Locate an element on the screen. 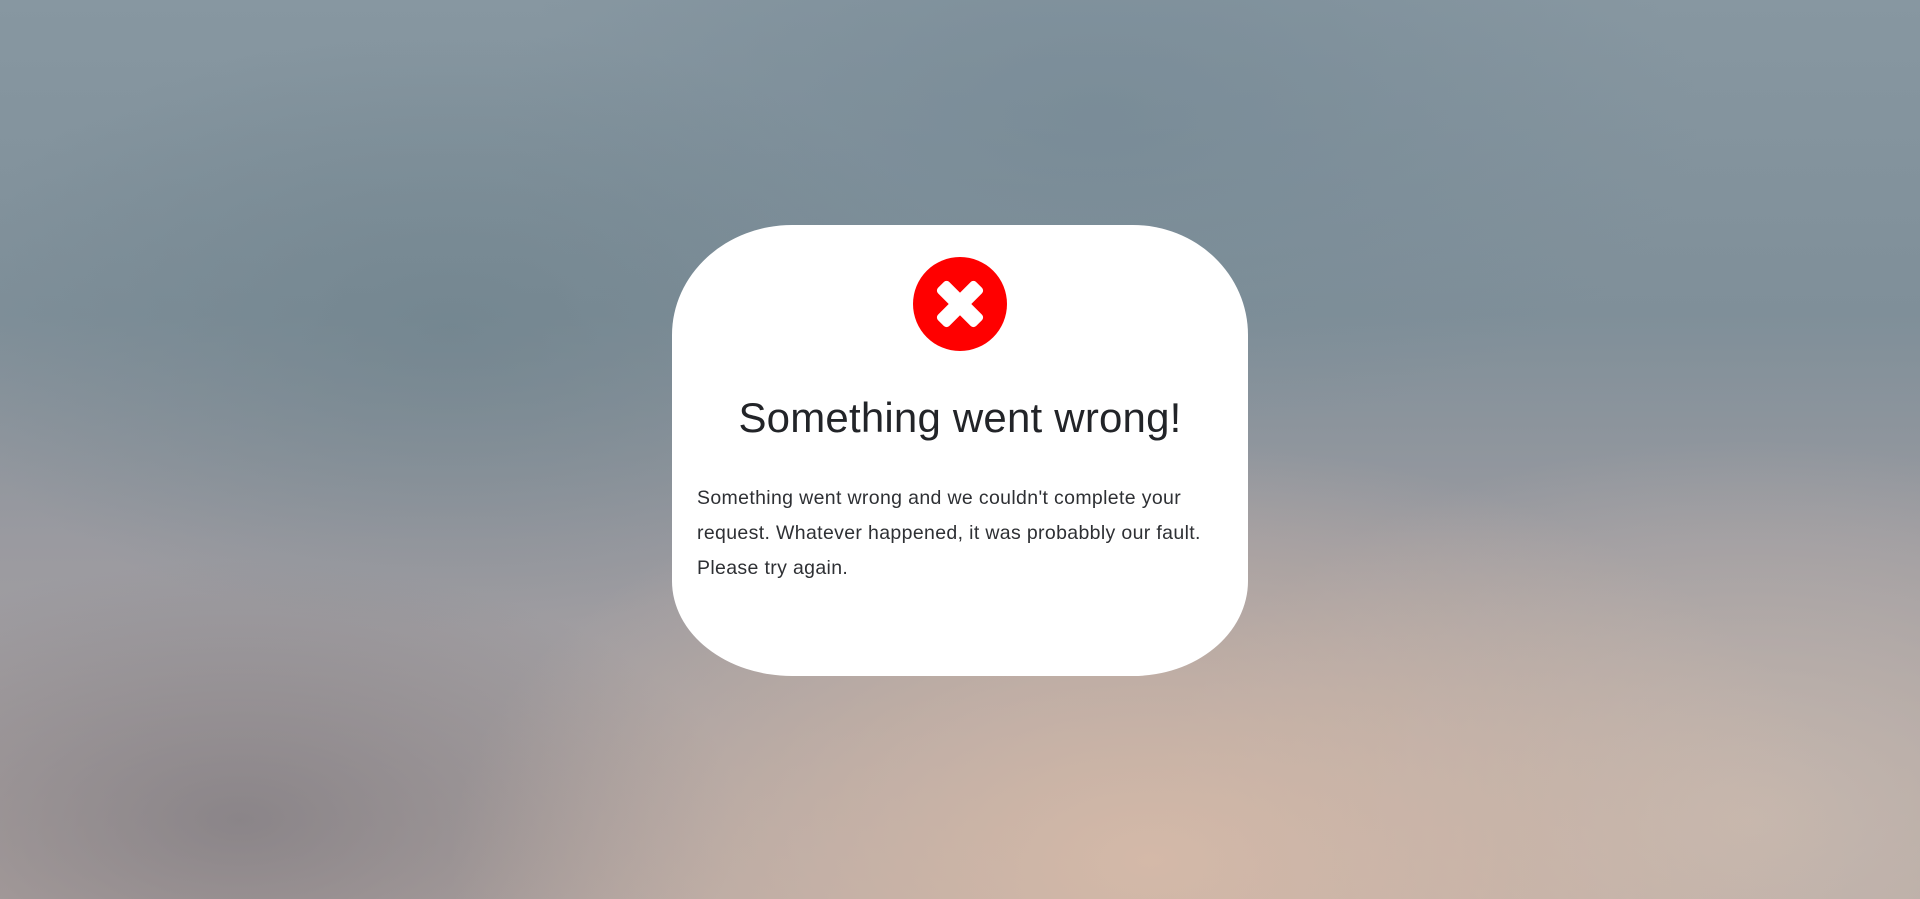 This screenshot has height=899, width=1920. error-title: Something went wrong! is located at coordinates (960, 417).